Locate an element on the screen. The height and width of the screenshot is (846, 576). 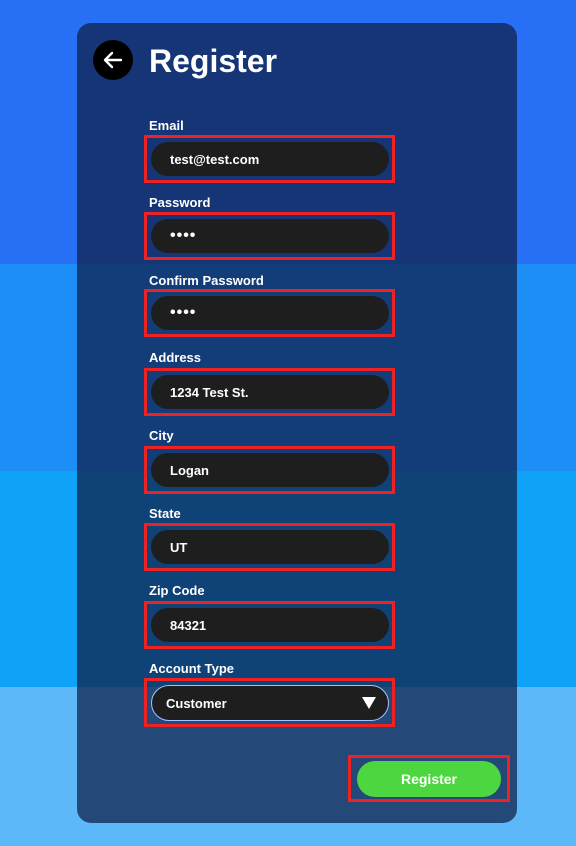
city-label: City is located at coordinates (161, 435).